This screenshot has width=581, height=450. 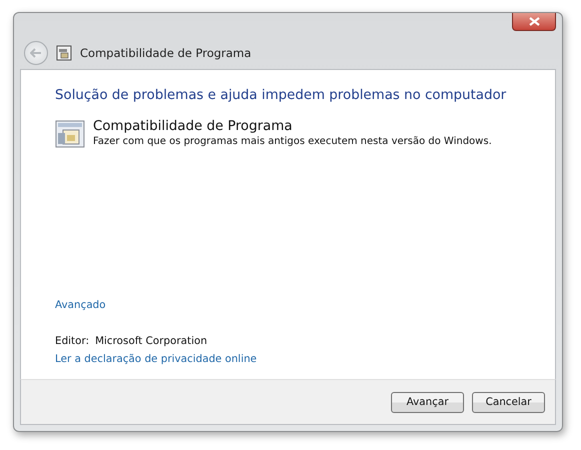 I want to click on publisher-name: Microsoft Corporation, so click(x=151, y=341).